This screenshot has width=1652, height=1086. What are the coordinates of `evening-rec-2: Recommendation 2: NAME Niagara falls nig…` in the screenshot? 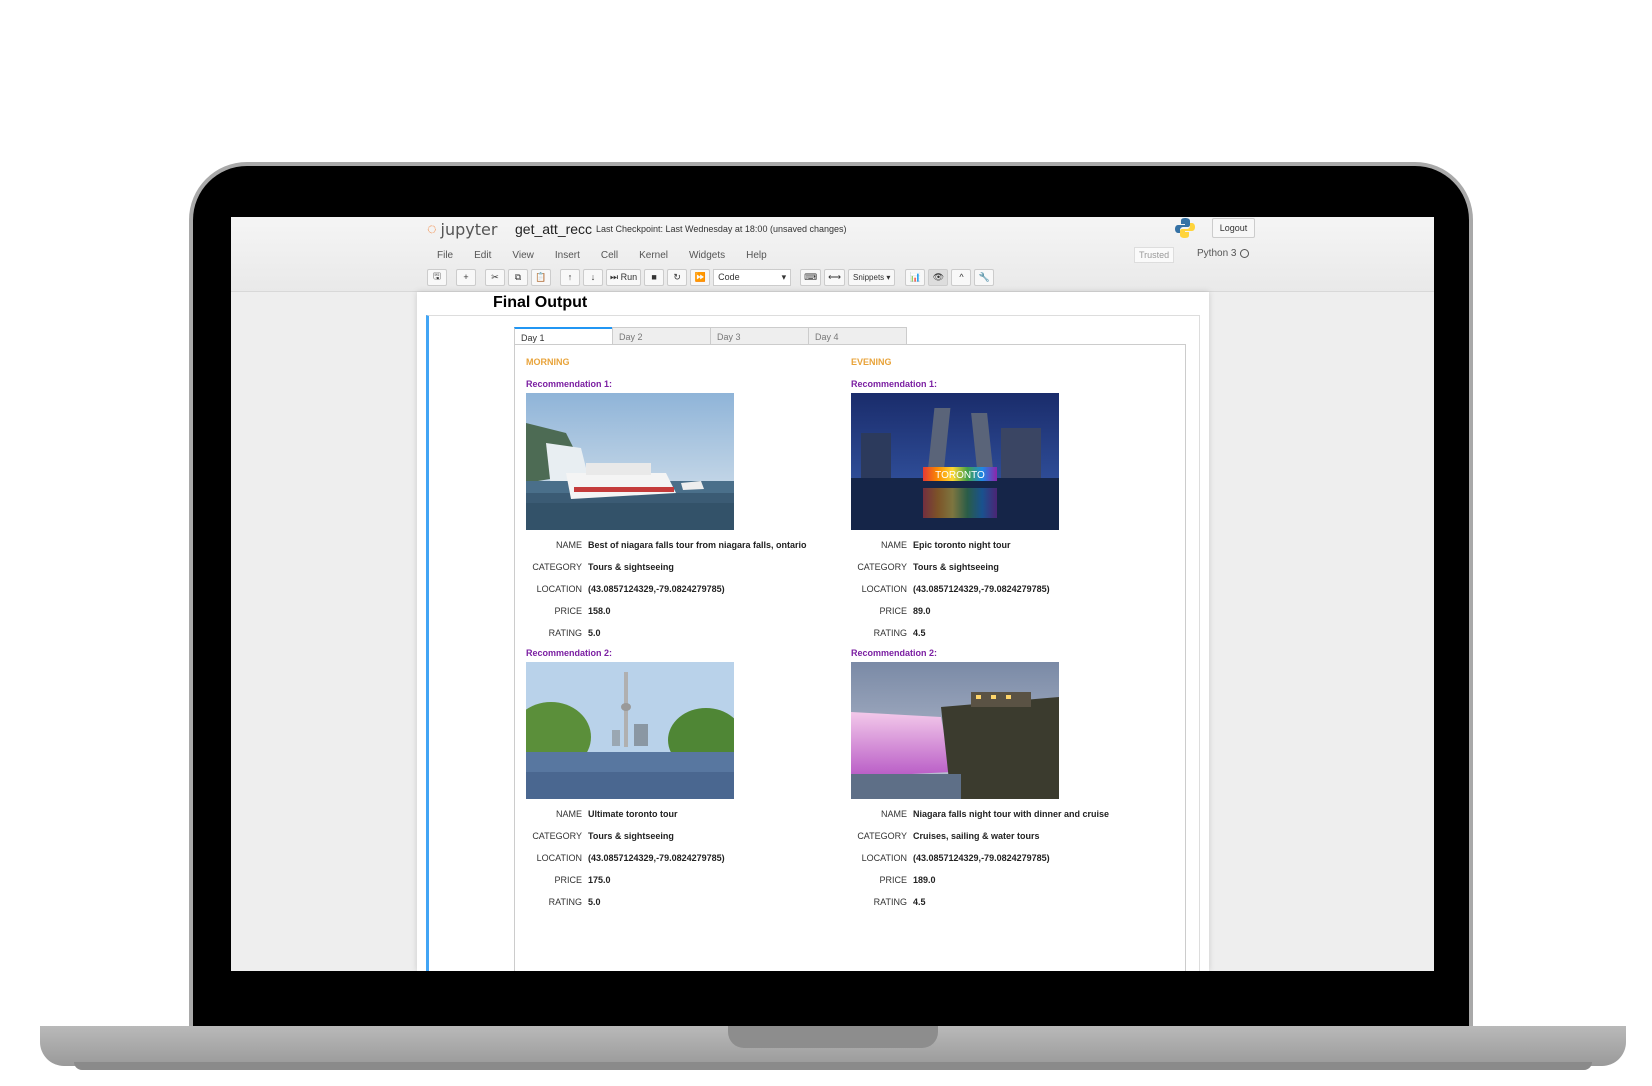 It's located at (1011, 783).